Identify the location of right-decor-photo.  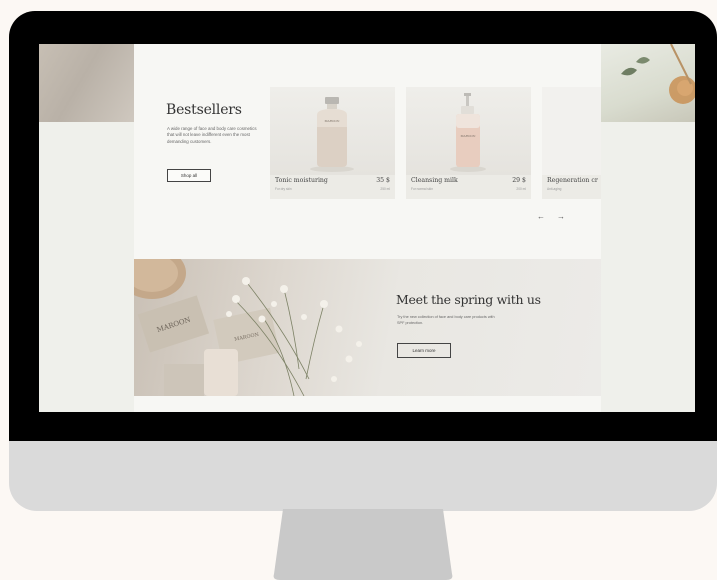
(648, 83).